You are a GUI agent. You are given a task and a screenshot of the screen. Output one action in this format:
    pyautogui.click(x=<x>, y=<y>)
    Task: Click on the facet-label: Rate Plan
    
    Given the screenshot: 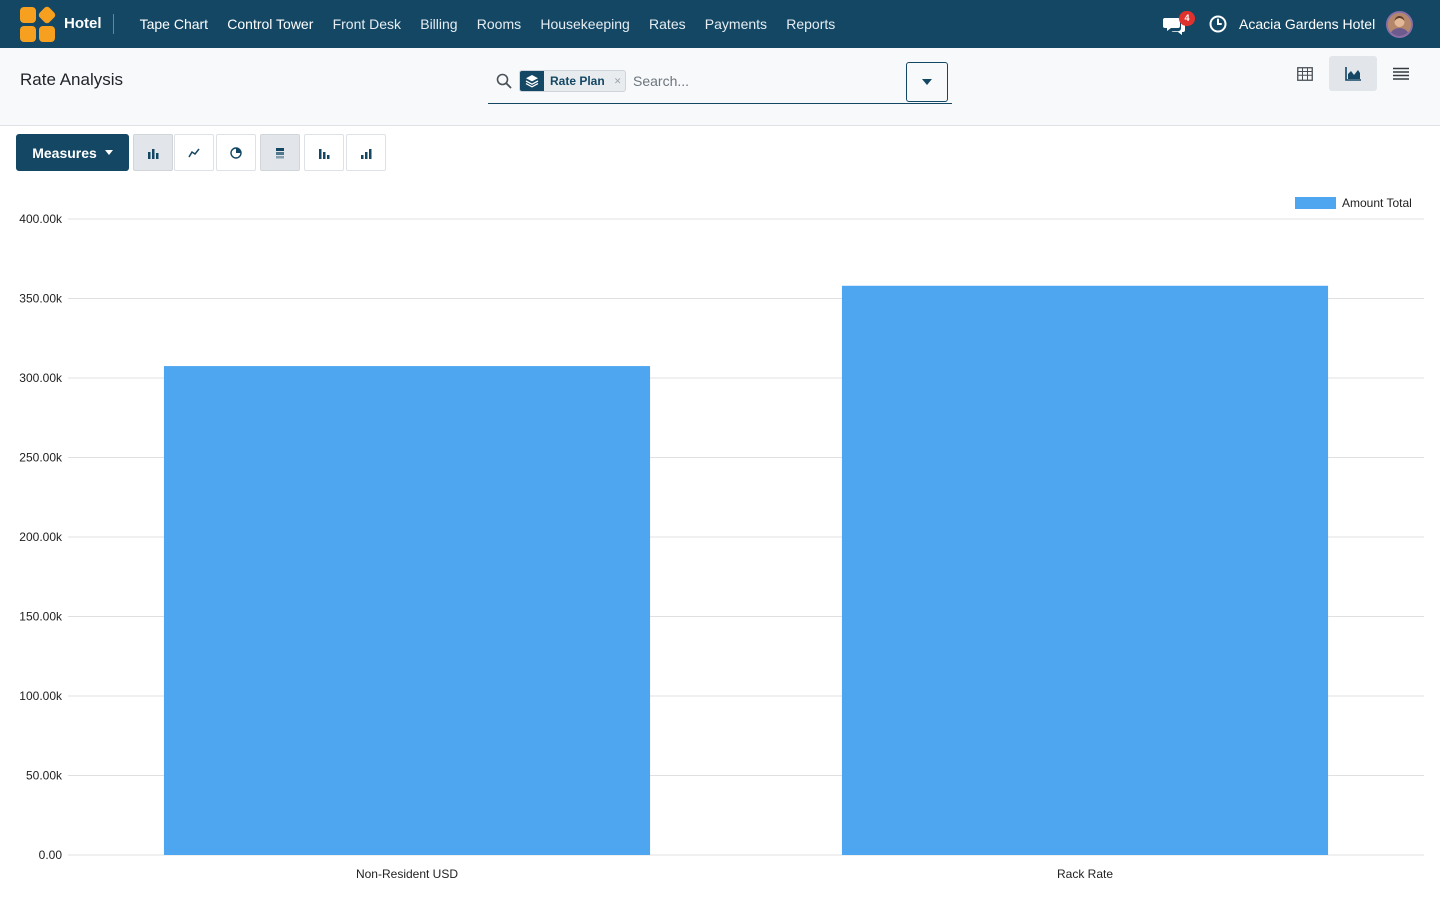 What is the action you would take?
    pyautogui.click(x=577, y=81)
    